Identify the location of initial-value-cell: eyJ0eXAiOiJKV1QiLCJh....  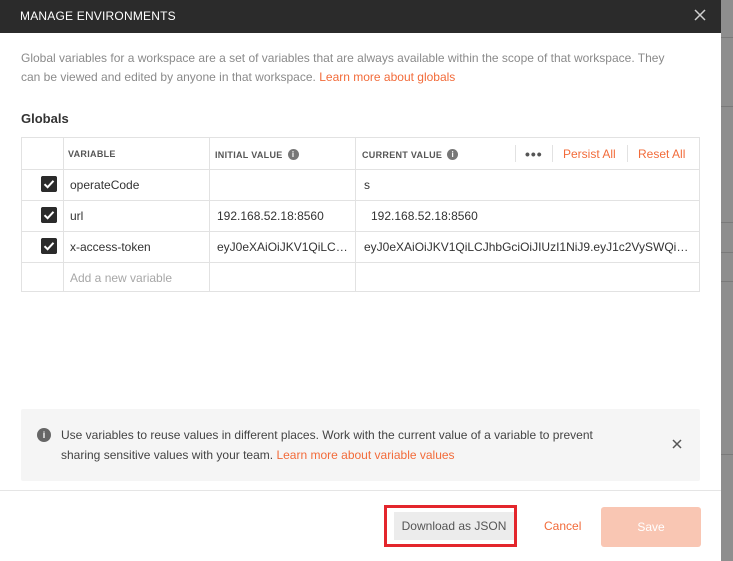
(285, 247).